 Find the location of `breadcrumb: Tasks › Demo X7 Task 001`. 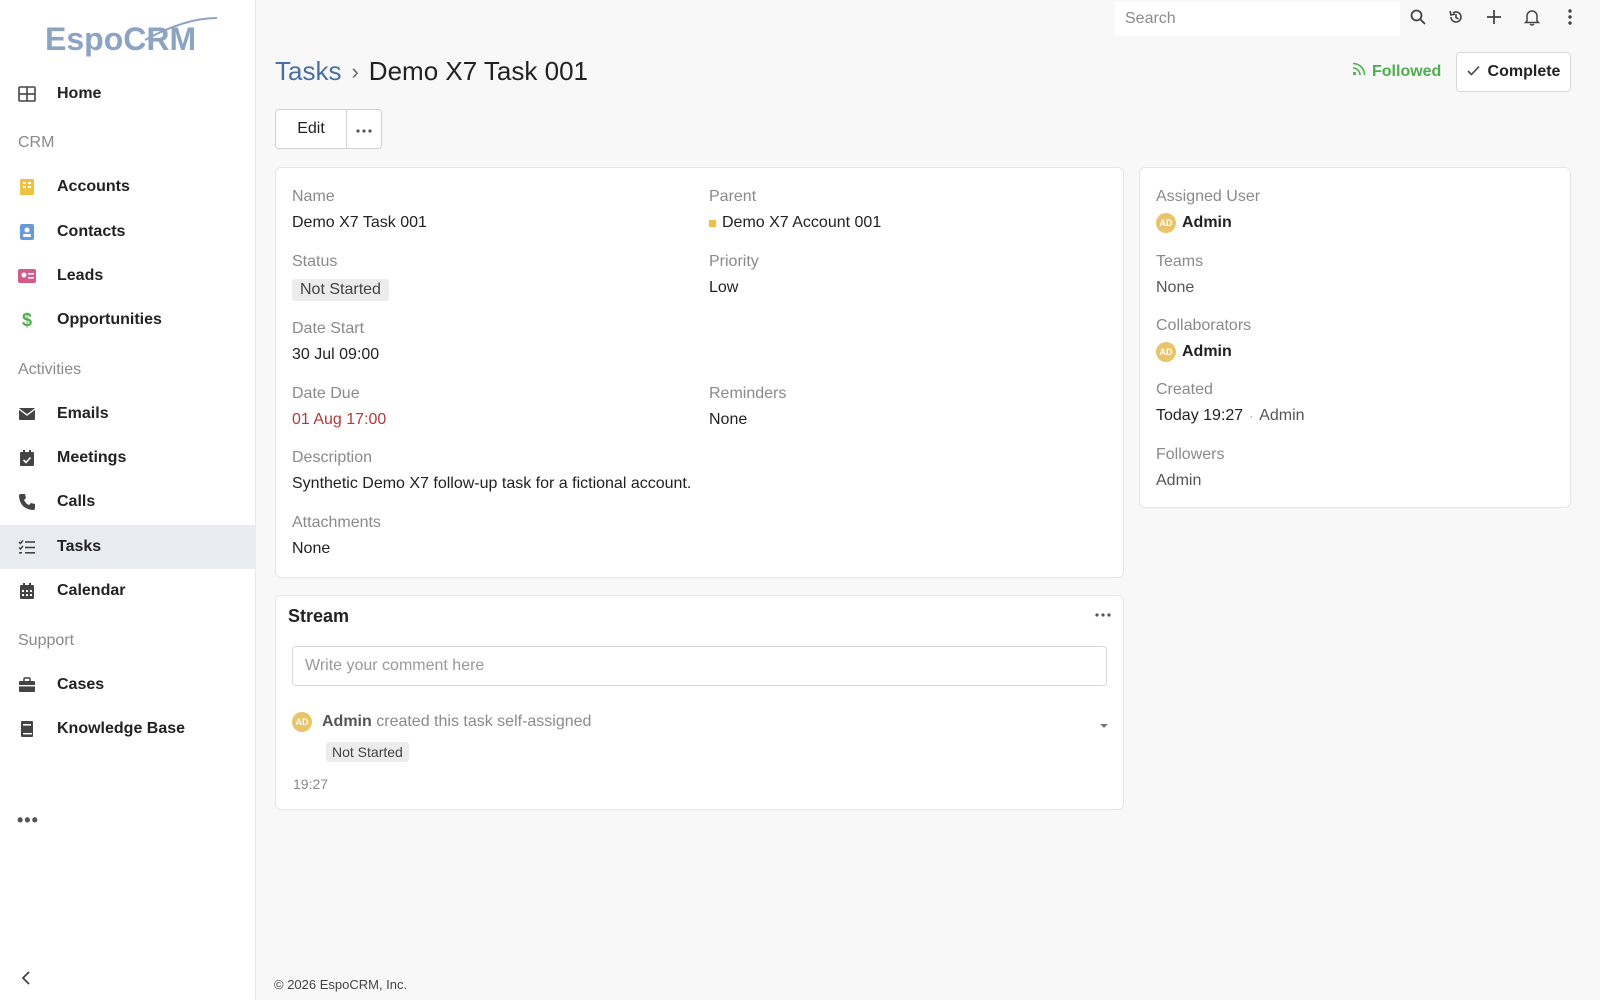

breadcrumb: Tasks › Demo X7 Task 001 is located at coordinates (431, 71).